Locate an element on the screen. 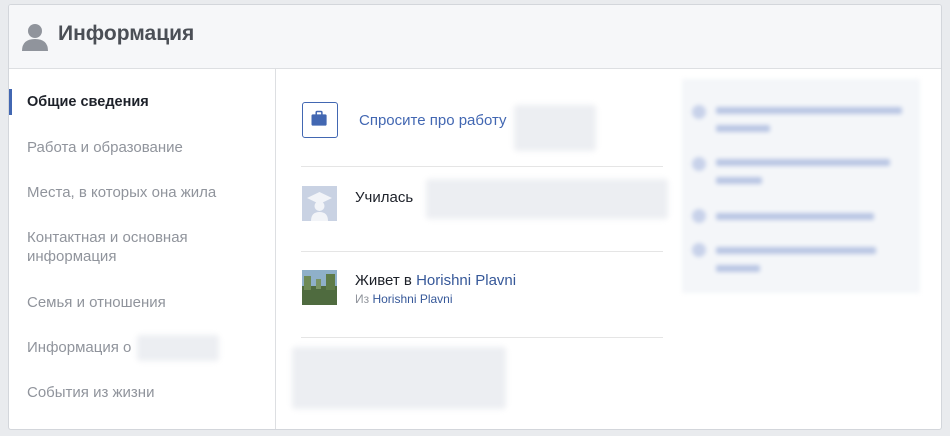 This screenshot has width=950, height=436. from-prefix: Из is located at coordinates (364, 299).